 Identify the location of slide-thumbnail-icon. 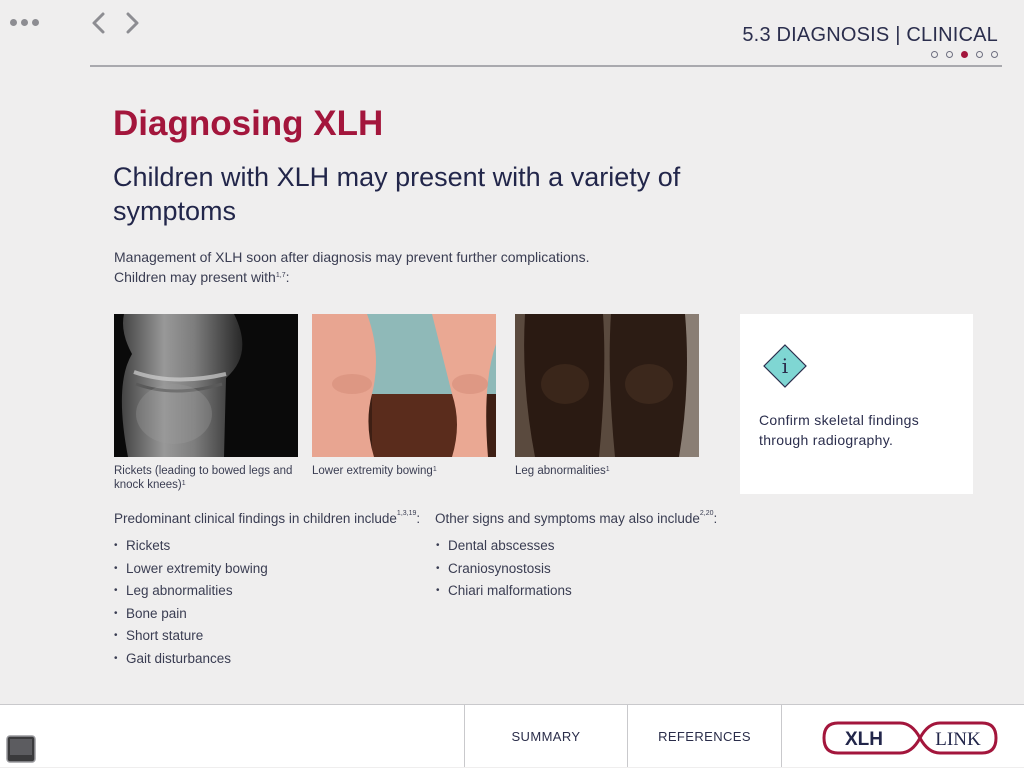
(21, 749).